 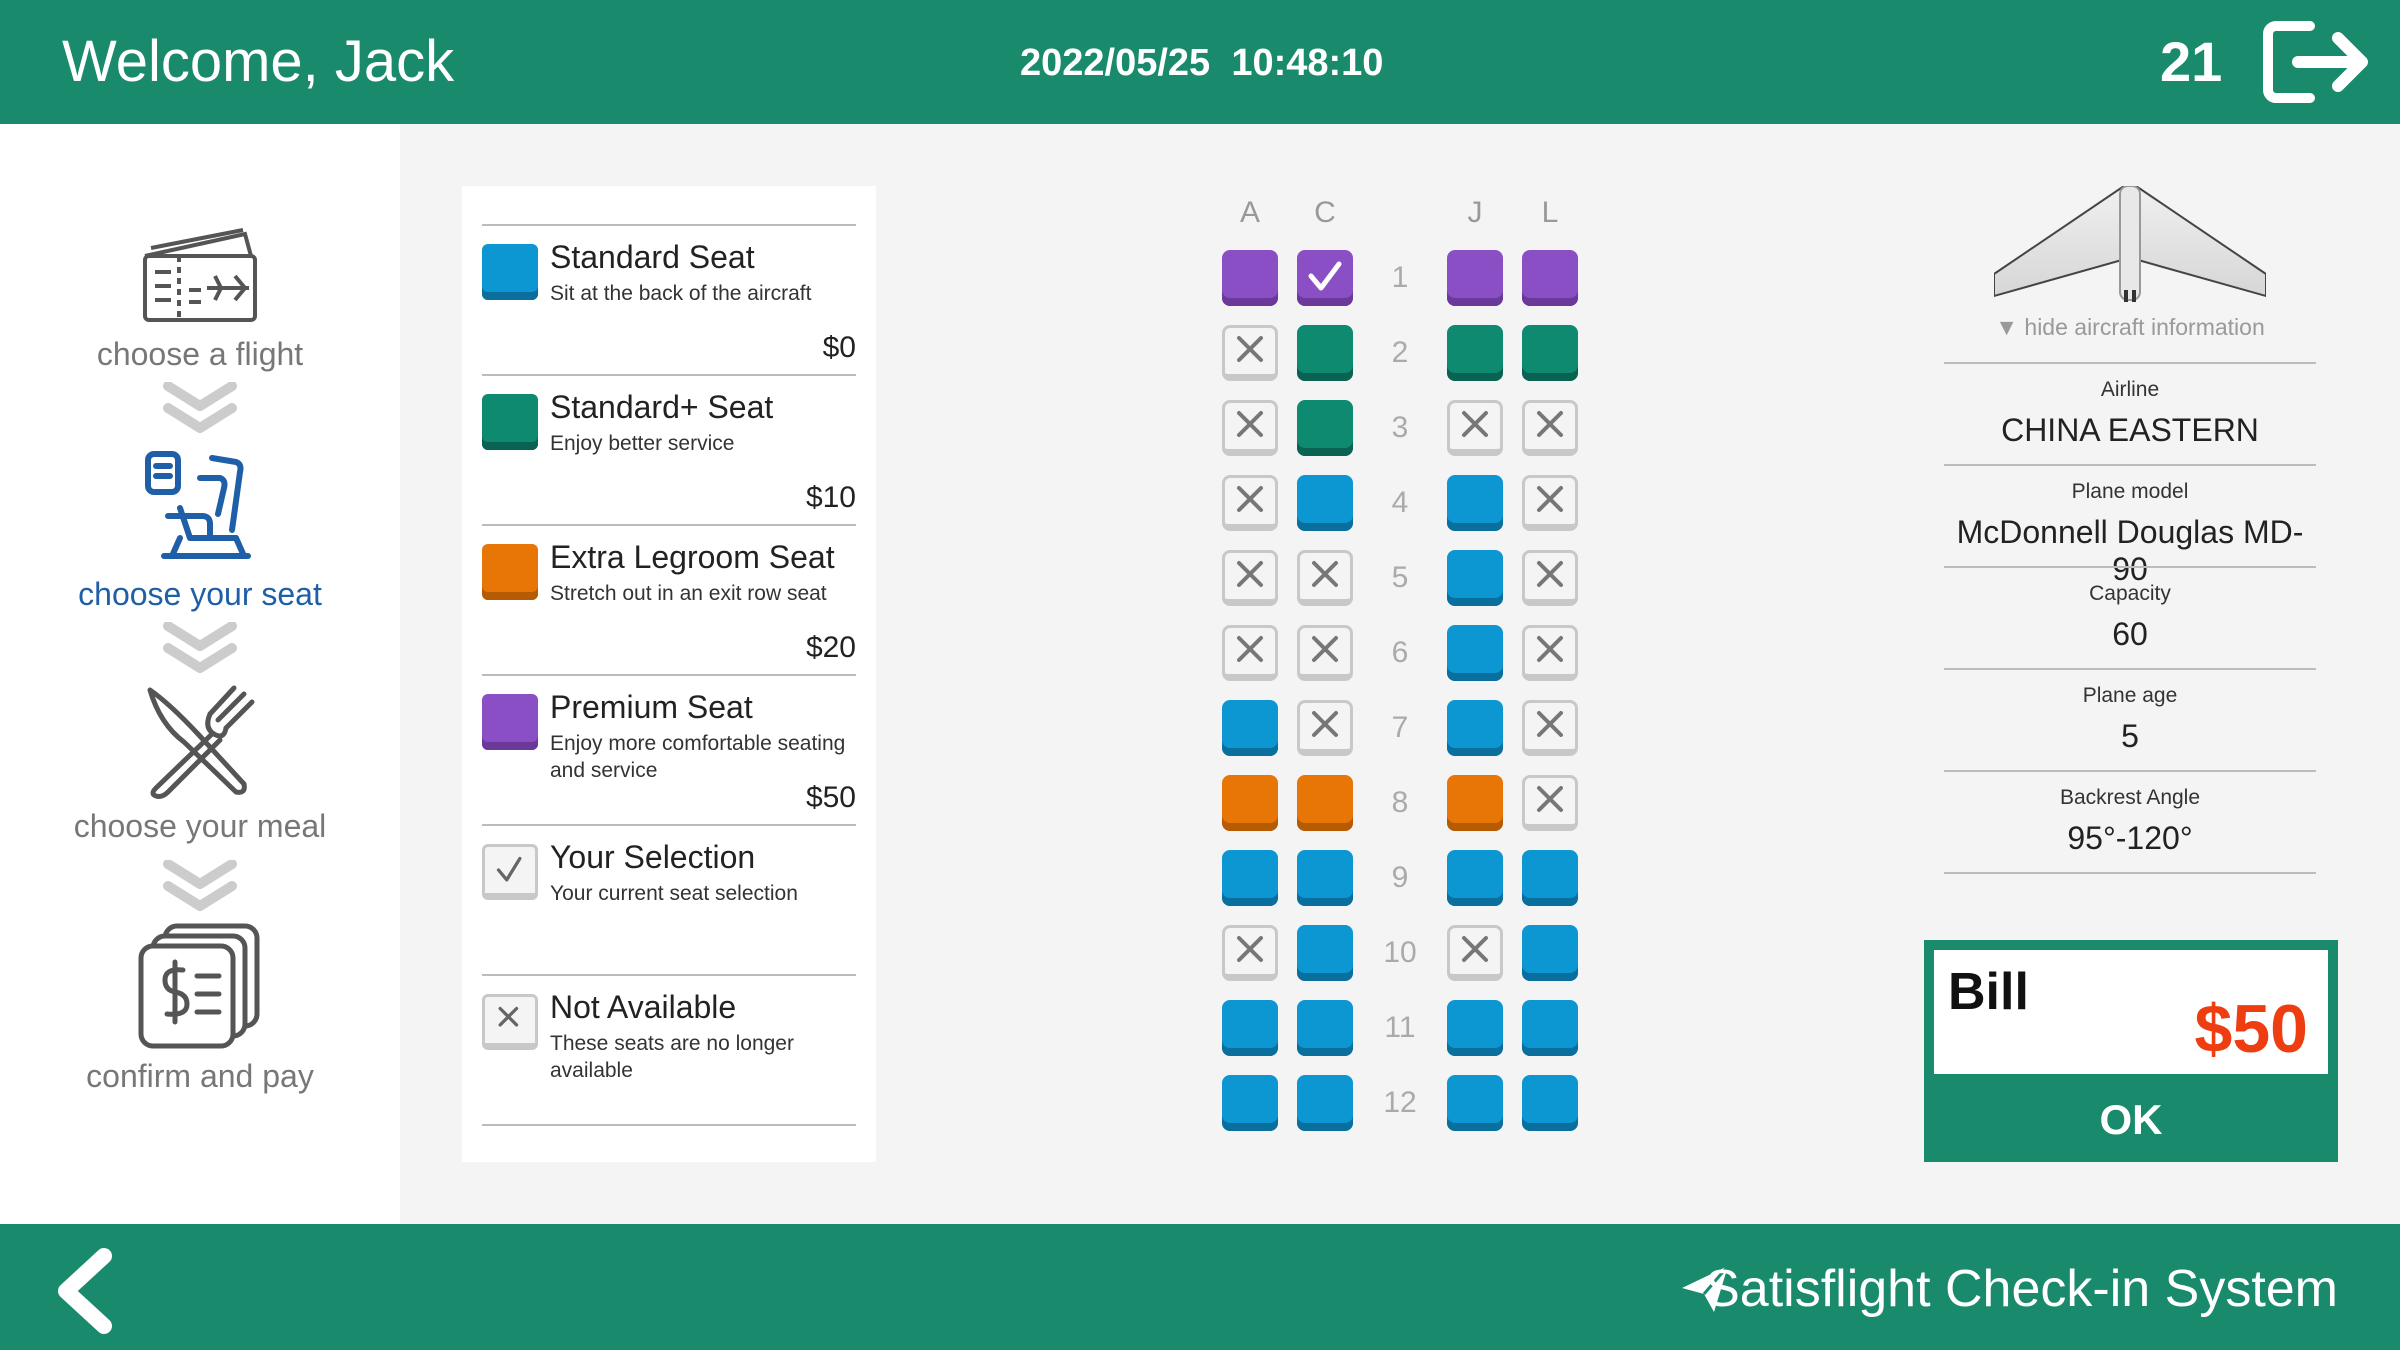 I want to click on premium-swatch, so click(x=510, y=722).